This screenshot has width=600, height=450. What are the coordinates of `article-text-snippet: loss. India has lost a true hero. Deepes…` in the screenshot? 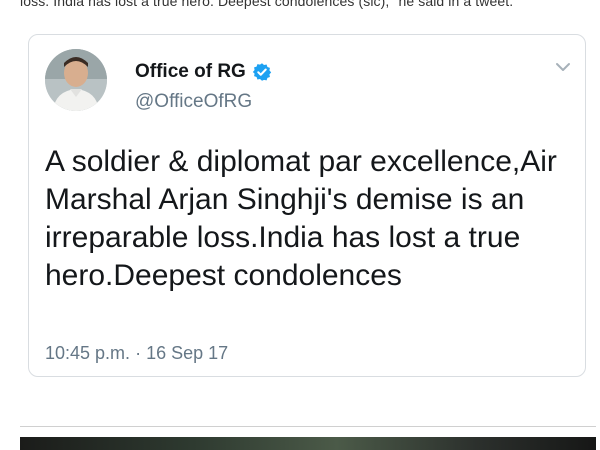 It's located at (267, 4).